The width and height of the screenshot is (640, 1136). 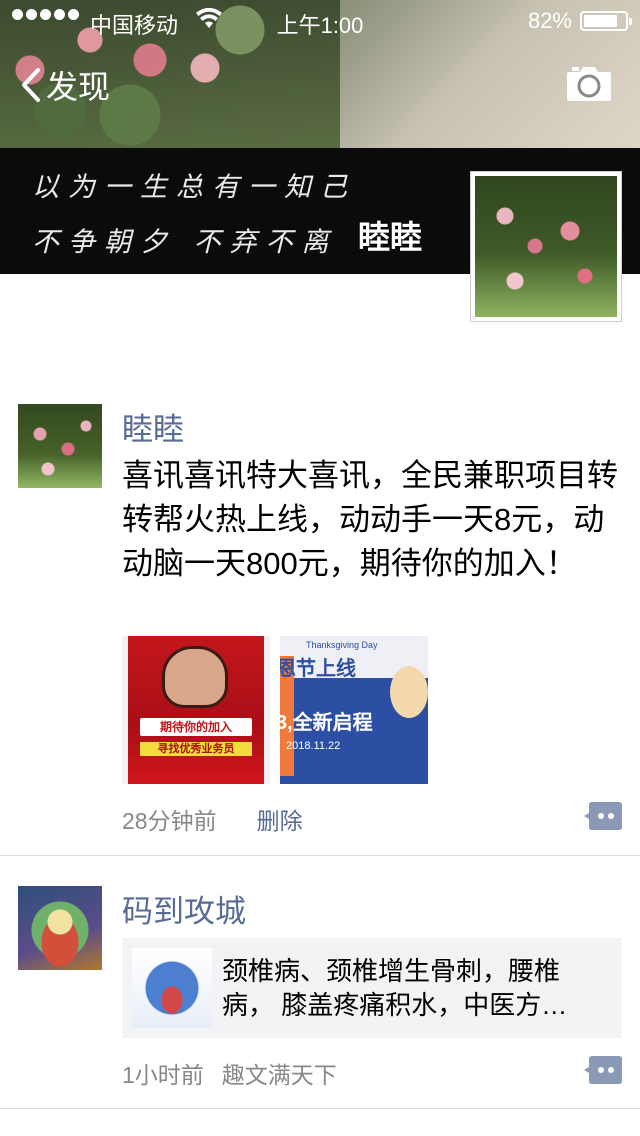 I want to click on back-button: 发现, so click(x=65, y=85).